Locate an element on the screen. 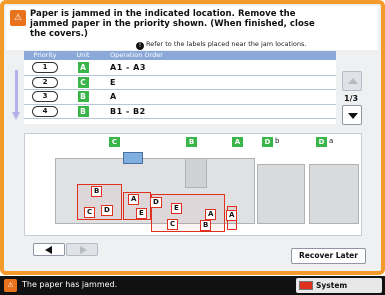 The image size is (385, 295). table-row: 2 C E is located at coordinates (180, 83).